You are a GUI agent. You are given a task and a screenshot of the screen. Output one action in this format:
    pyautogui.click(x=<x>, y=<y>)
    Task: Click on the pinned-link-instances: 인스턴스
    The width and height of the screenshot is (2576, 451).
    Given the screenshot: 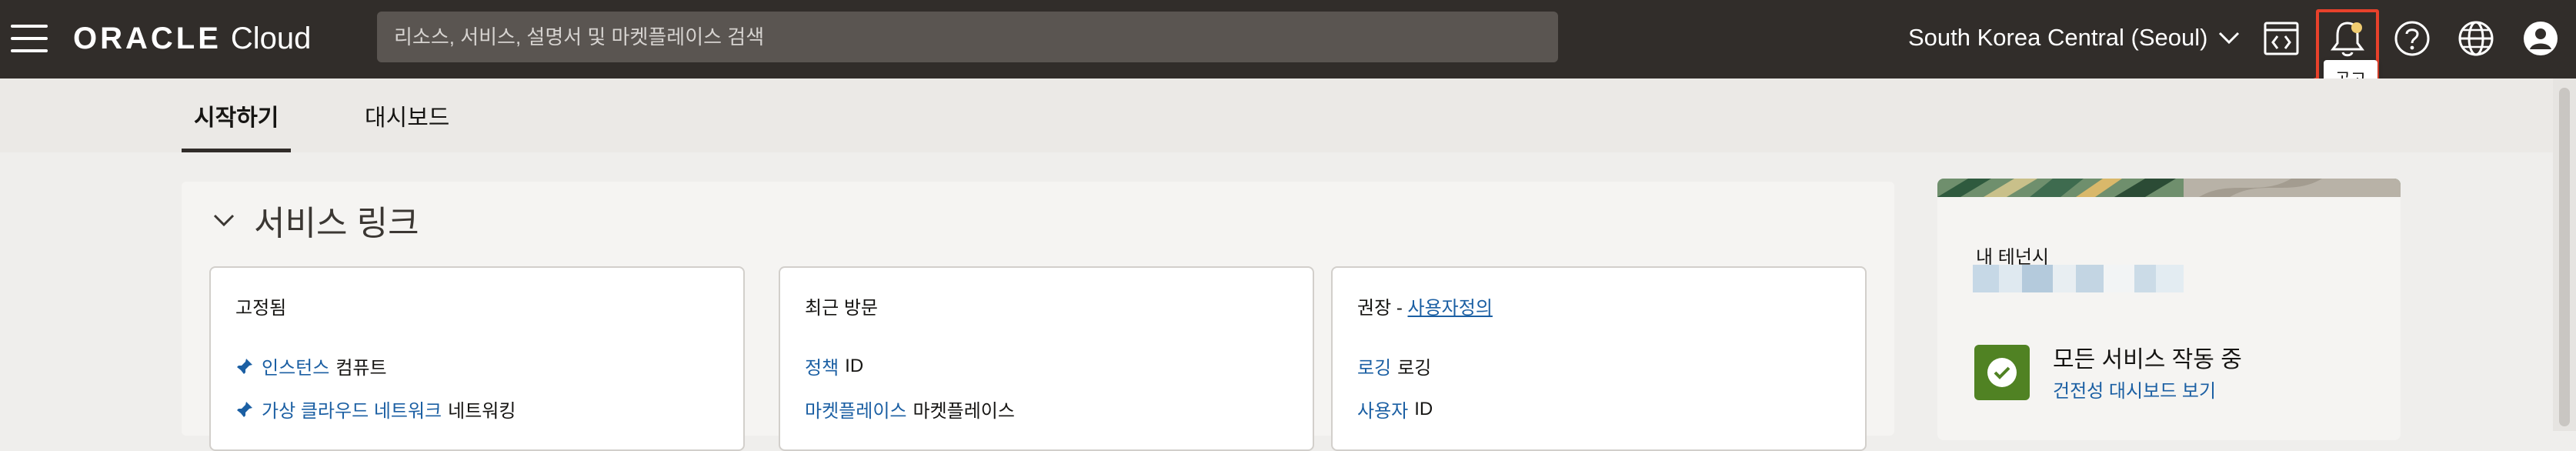 What is the action you would take?
    pyautogui.click(x=296, y=365)
    